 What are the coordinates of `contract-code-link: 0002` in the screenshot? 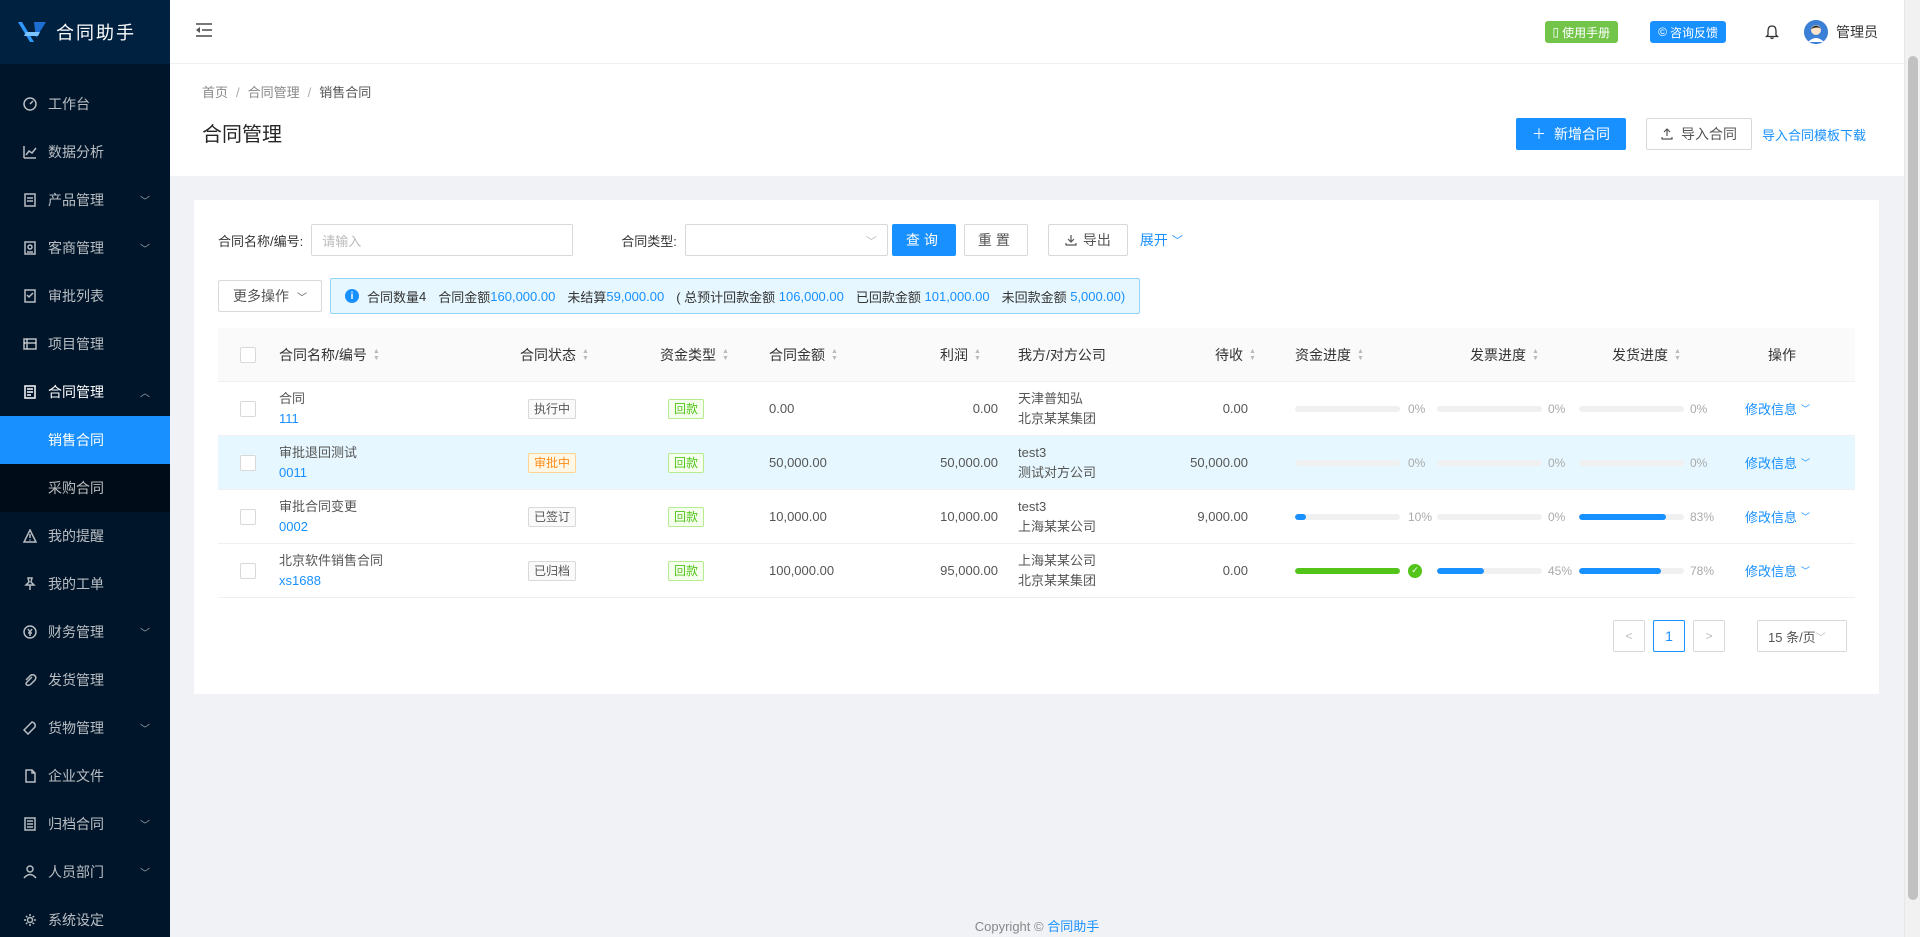 It's located at (293, 527).